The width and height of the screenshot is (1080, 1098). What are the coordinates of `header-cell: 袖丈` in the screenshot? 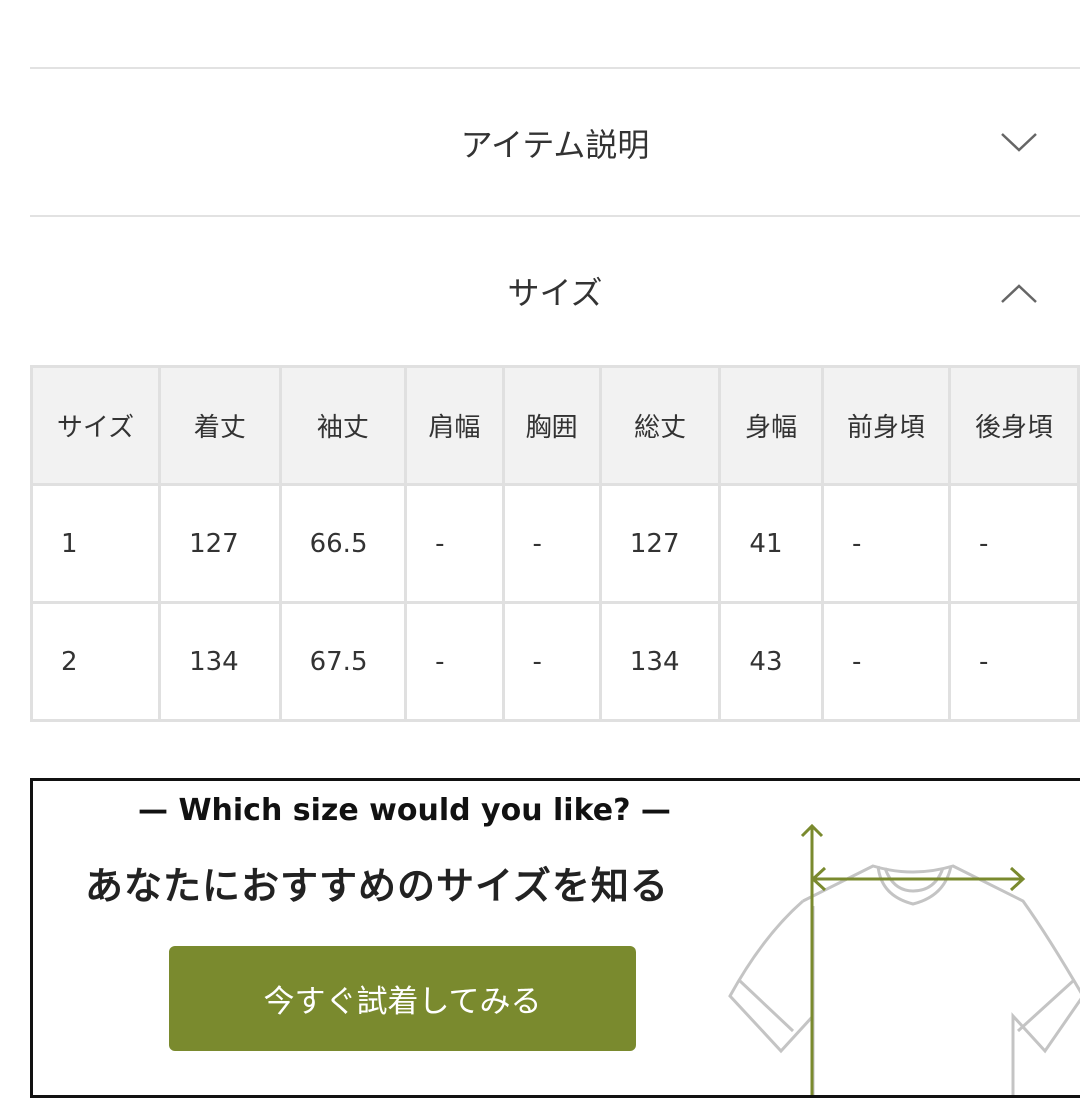 It's located at (343, 425).